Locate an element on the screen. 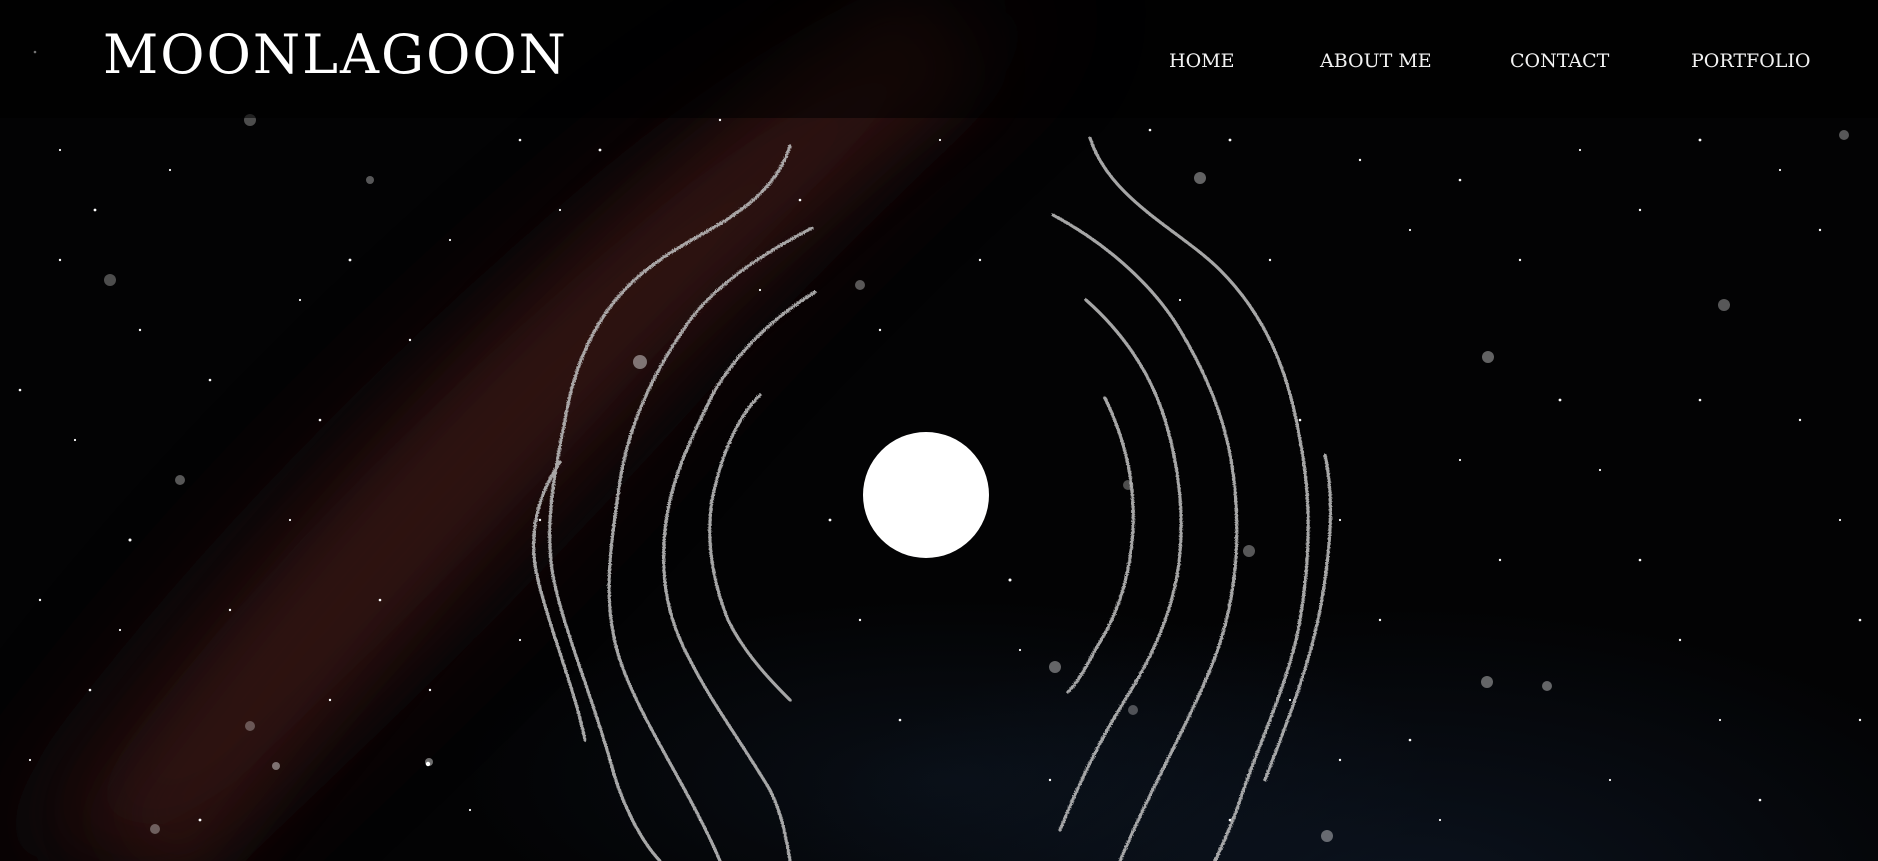  site-logo: MOONLAGOON is located at coordinates (335, 55).